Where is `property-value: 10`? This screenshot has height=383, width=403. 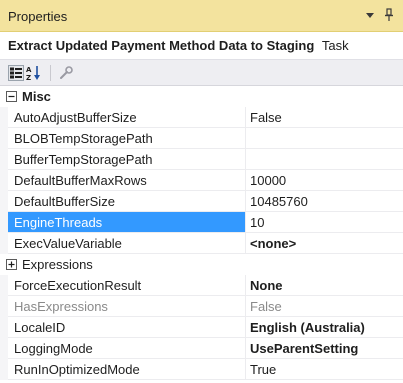
property-value: 10 is located at coordinates (324, 222).